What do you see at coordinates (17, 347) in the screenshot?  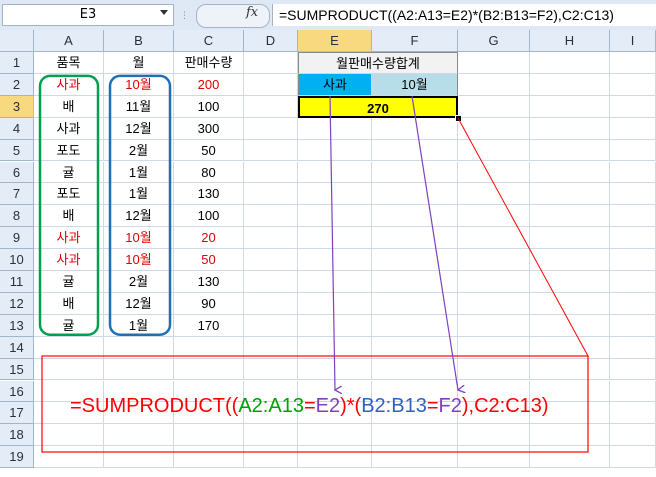 I see `row-header-14: 14` at bounding box center [17, 347].